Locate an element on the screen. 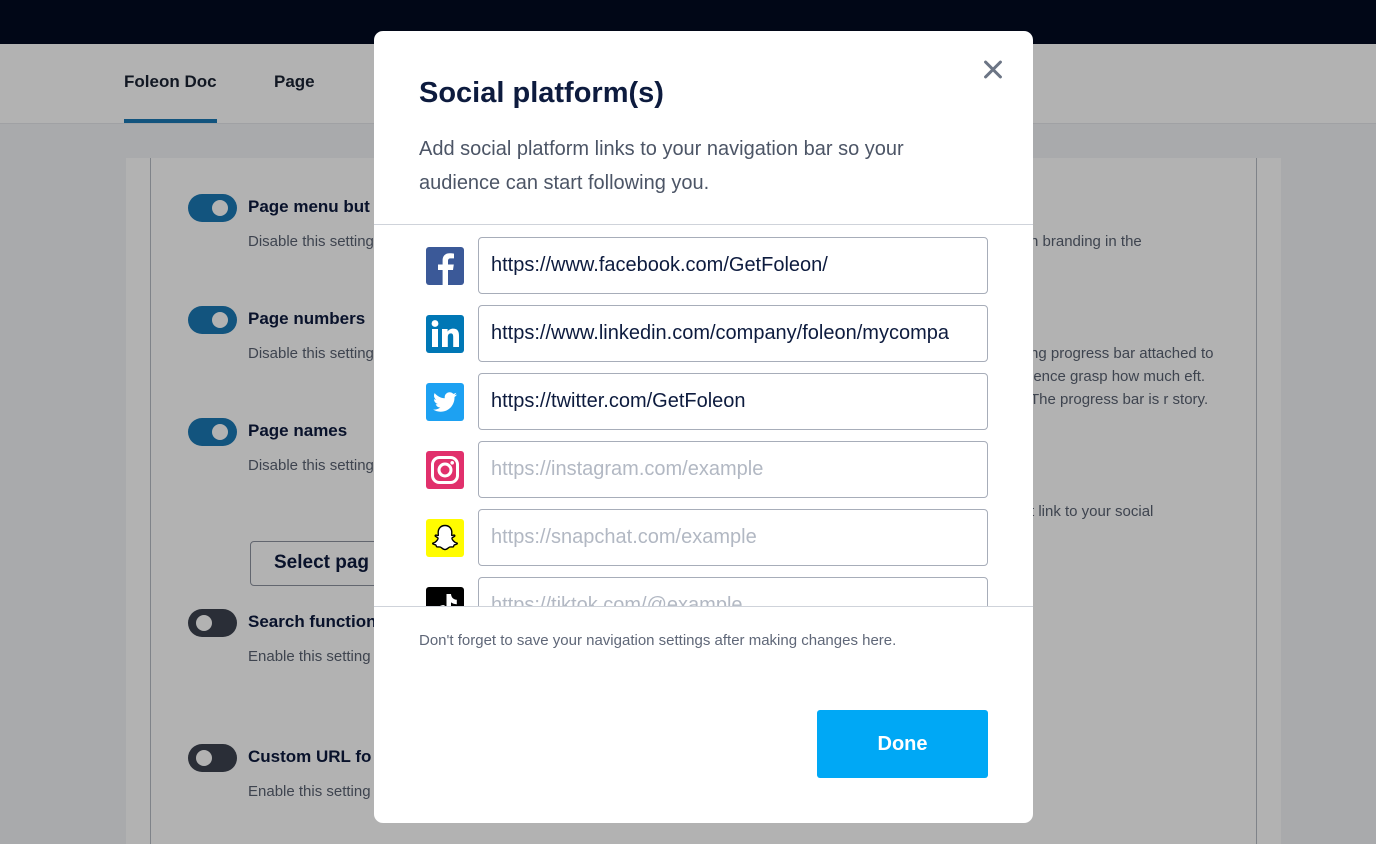 This screenshot has height=844, width=1376. close-icon is located at coordinates (993, 70).